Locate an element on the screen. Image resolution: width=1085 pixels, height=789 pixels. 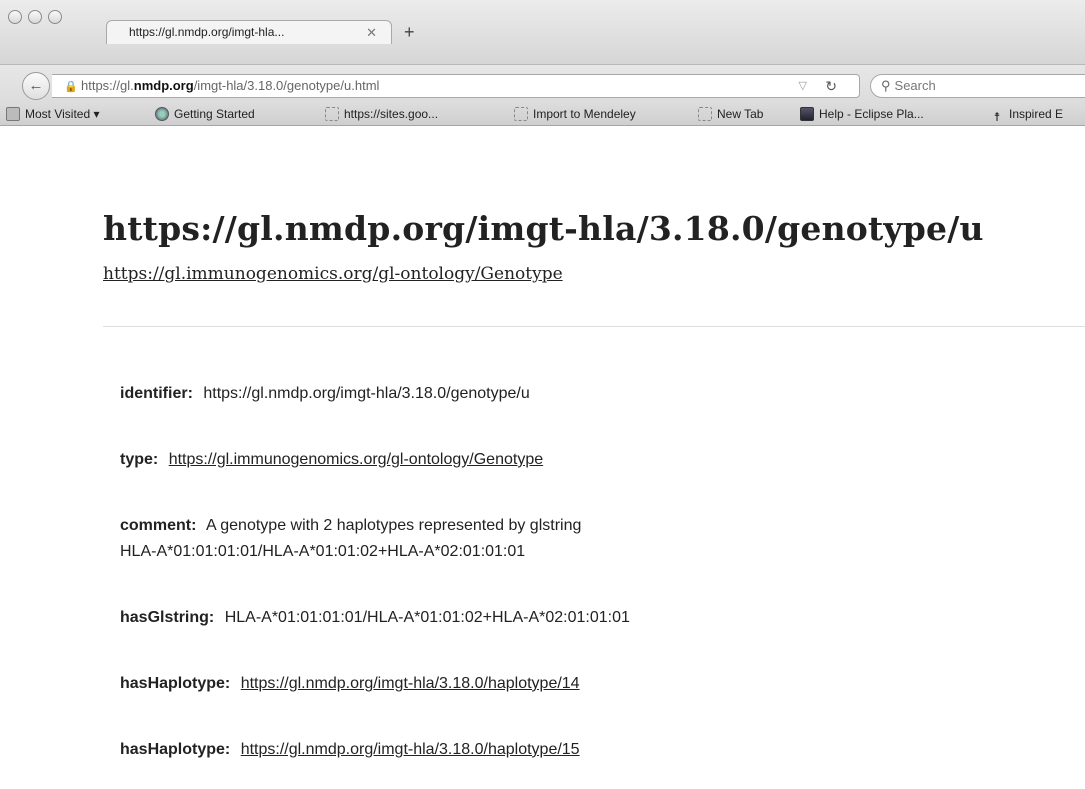
url-host: nmdp.org is located at coordinates (163, 85).